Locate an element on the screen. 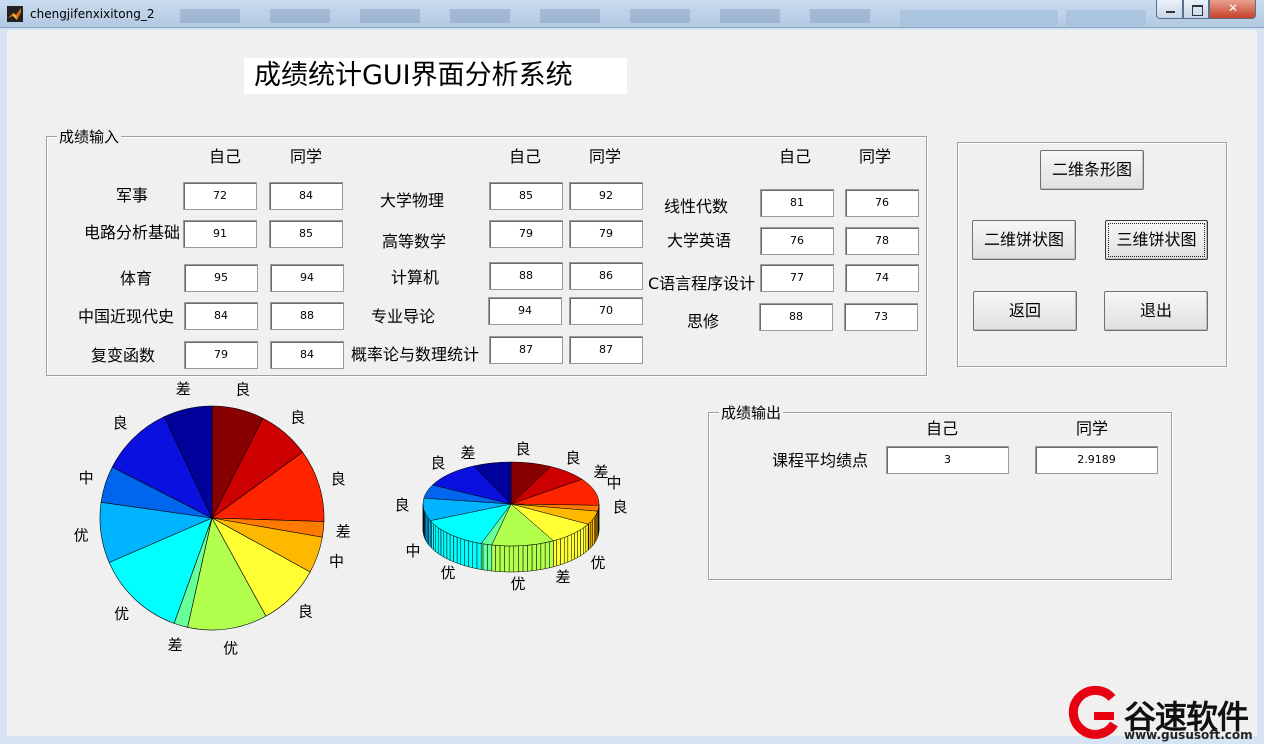  score-classmate-input: 87 is located at coordinates (606, 350).